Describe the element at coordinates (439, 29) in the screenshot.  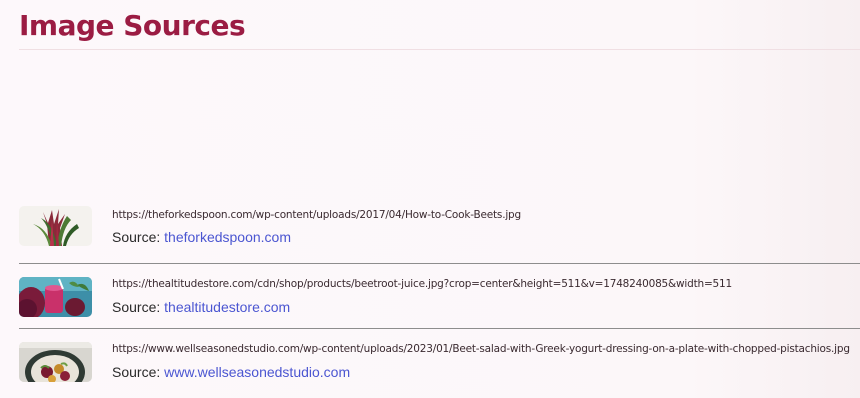
I see `page-header: Image Sources` at that location.